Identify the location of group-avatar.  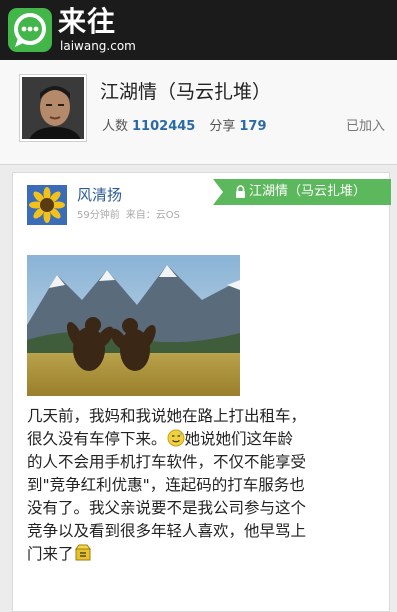
(53, 108).